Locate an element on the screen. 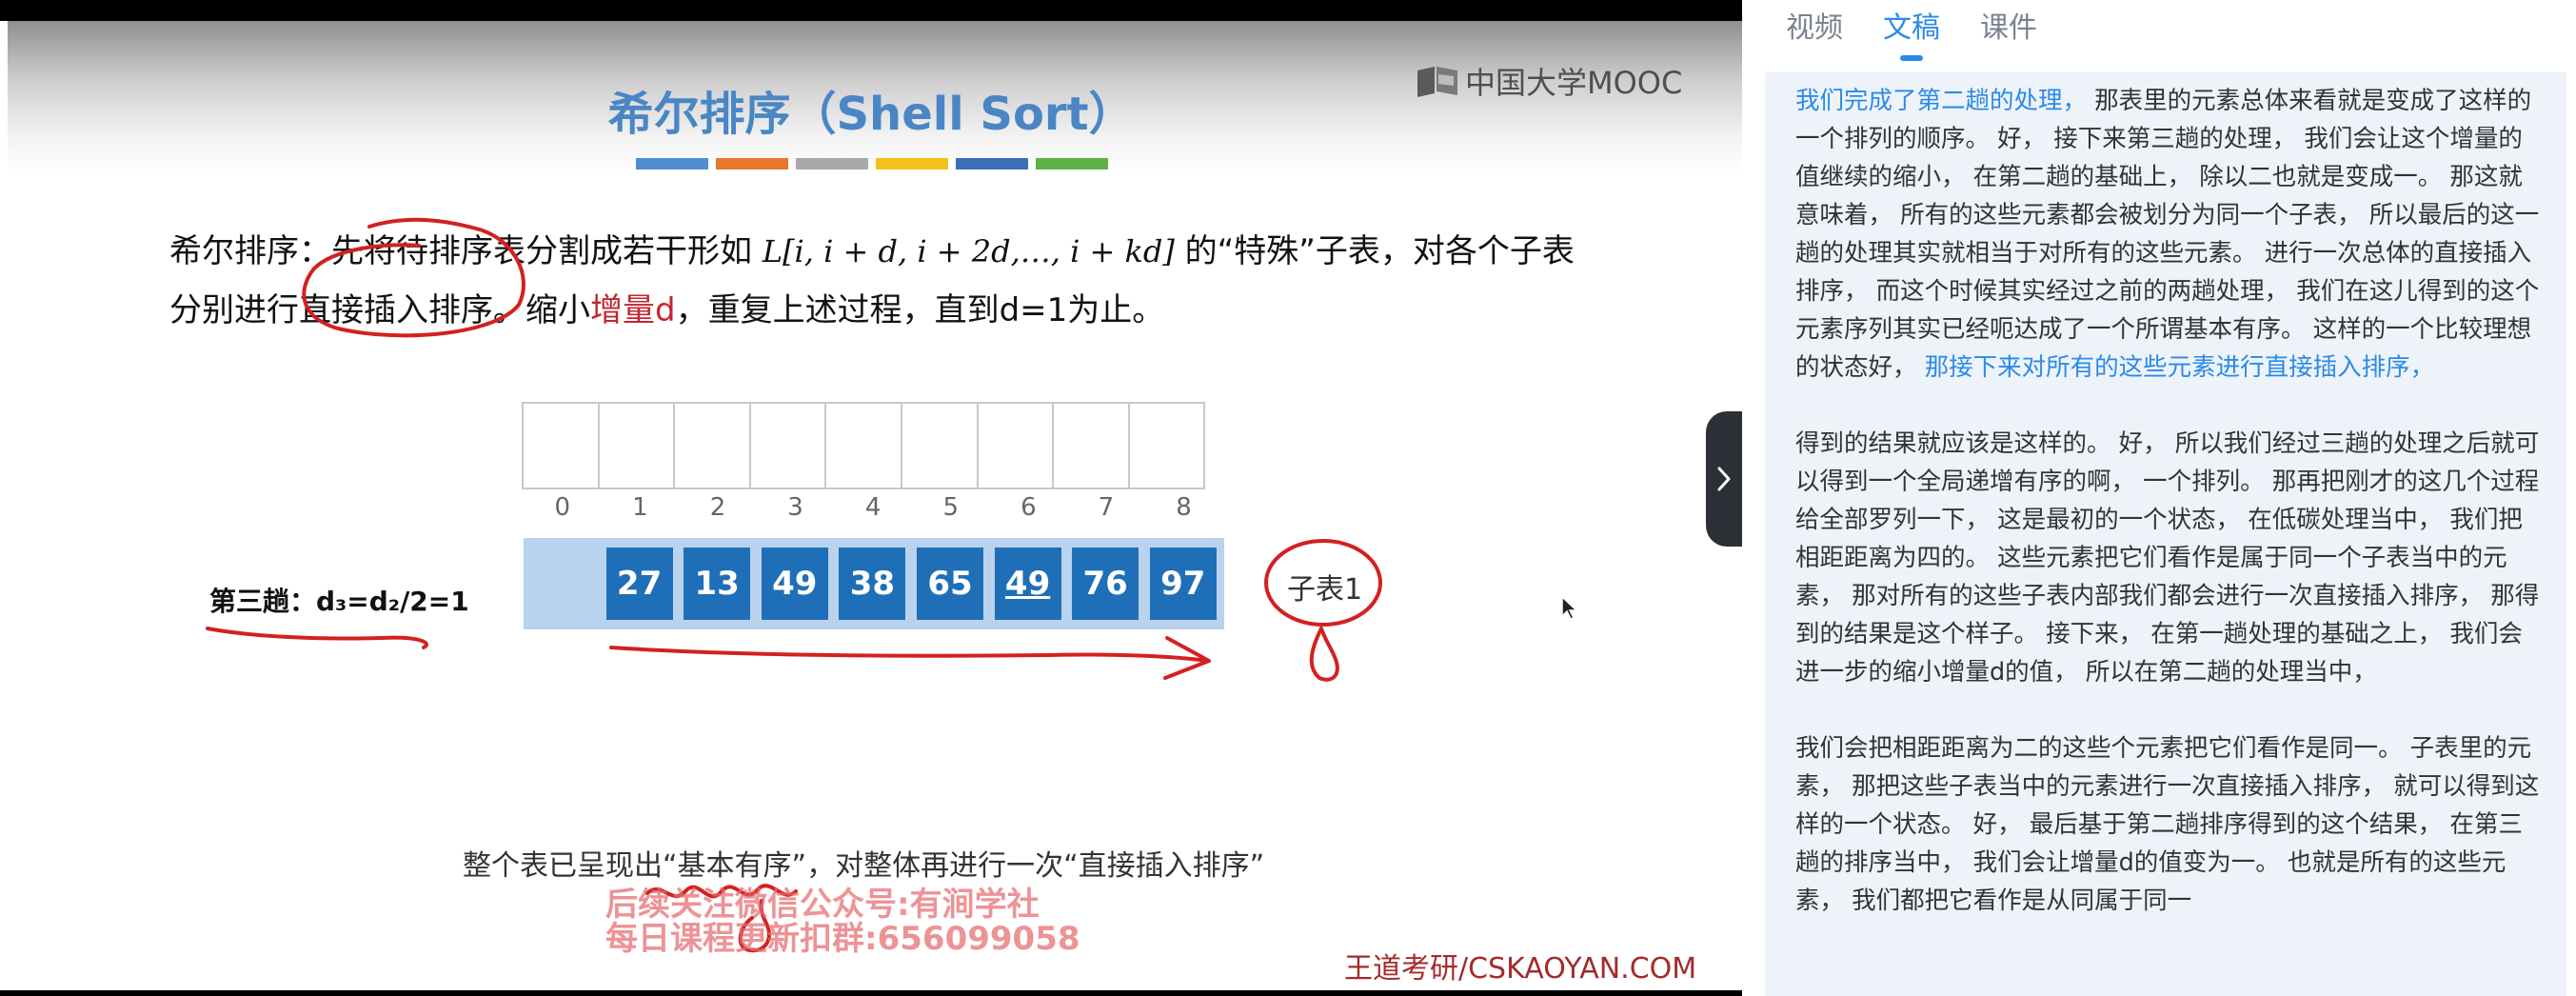 Image resolution: width=2576 pixels, height=996 pixels. array-value-cell: 27 is located at coordinates (639, 584).